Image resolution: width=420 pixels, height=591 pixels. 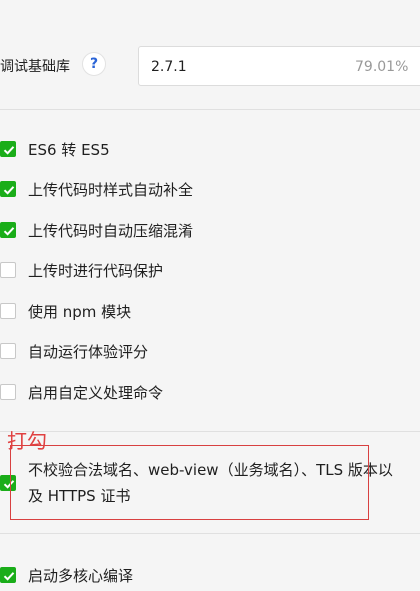 I want to click on debug-base-library-label: 调试基础库, so click(x=35, y=67).